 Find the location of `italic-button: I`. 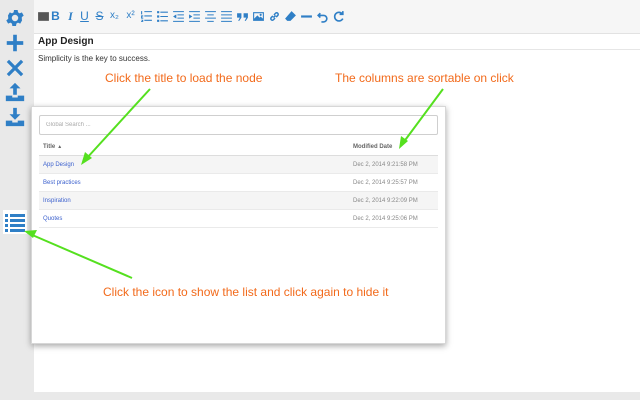

italic-button: I is located at coordinates (70, 16).